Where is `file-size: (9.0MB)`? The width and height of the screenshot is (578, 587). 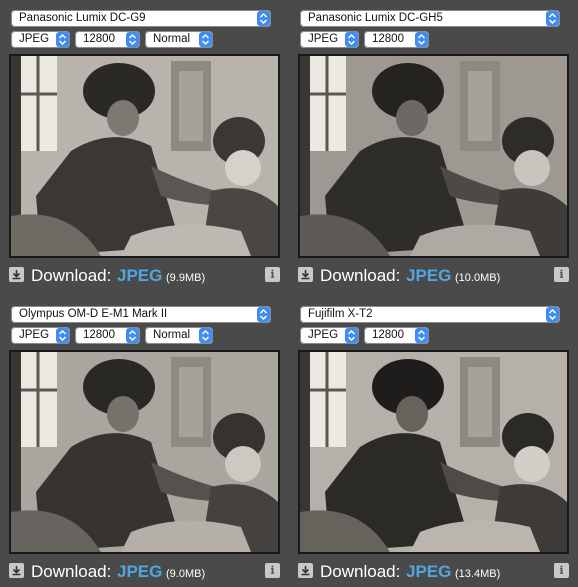 file-size: (9.0MB) is located at coordinates (186, 574).